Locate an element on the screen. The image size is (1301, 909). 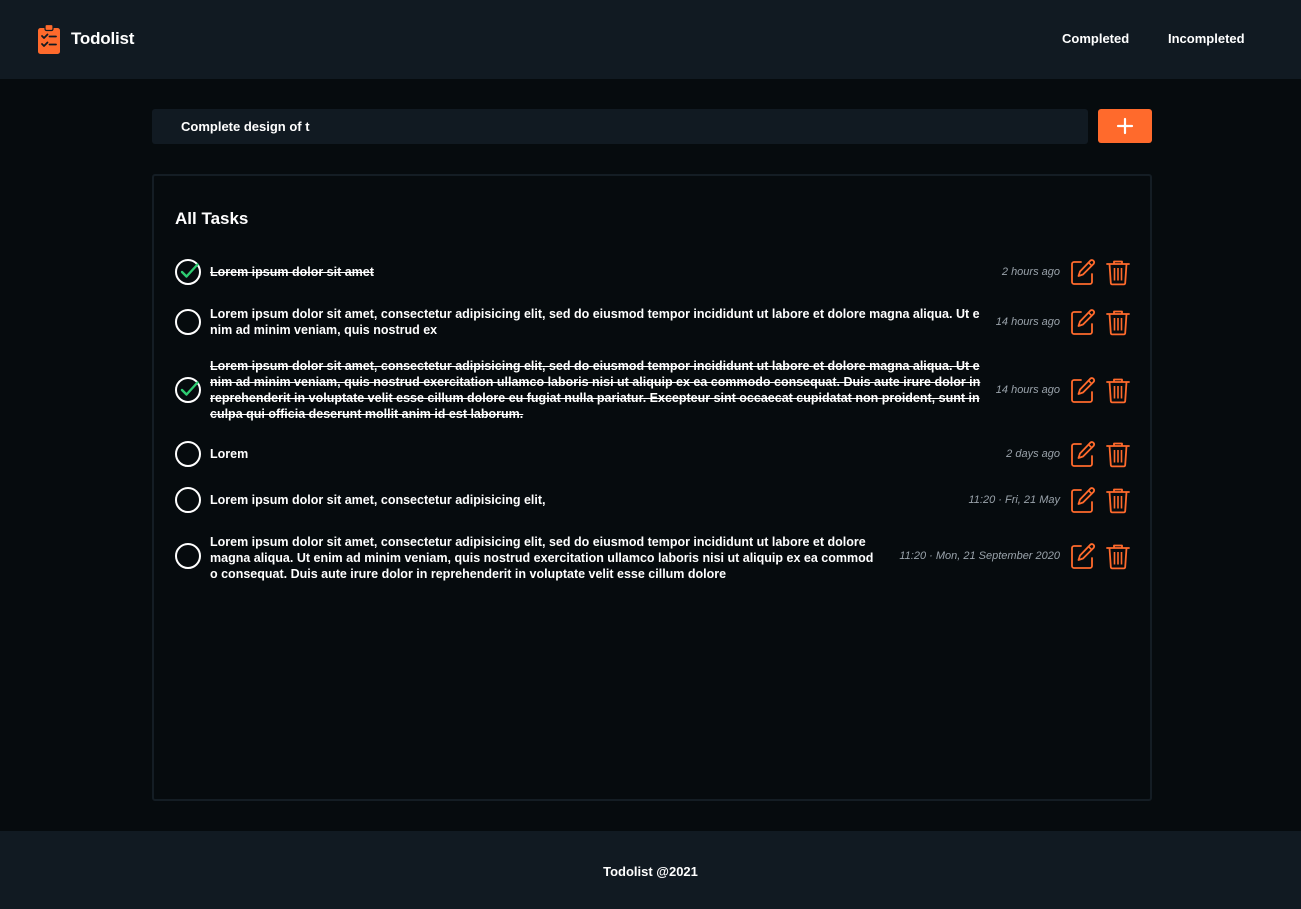
task-item: Lorem 2 days ago is located at coordinates (652, 454).